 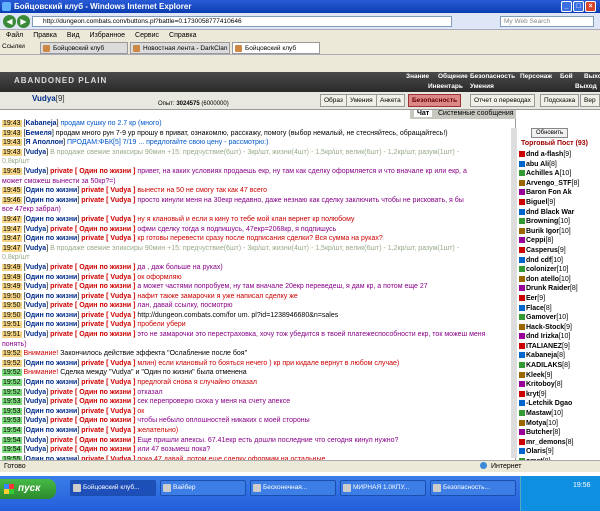 What do you see at coordinates (532, 394) in the screenshot?
I see `player-name: kryt` at bounding box center [532, 394].